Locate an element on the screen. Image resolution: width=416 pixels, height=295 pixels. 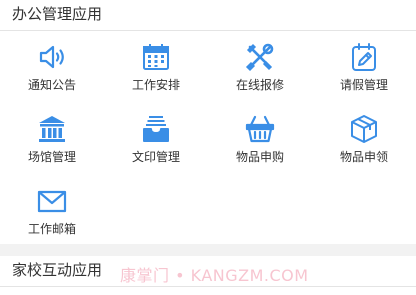
app-tile-schedule: 工作安排 is located at coordinates (156, 67).